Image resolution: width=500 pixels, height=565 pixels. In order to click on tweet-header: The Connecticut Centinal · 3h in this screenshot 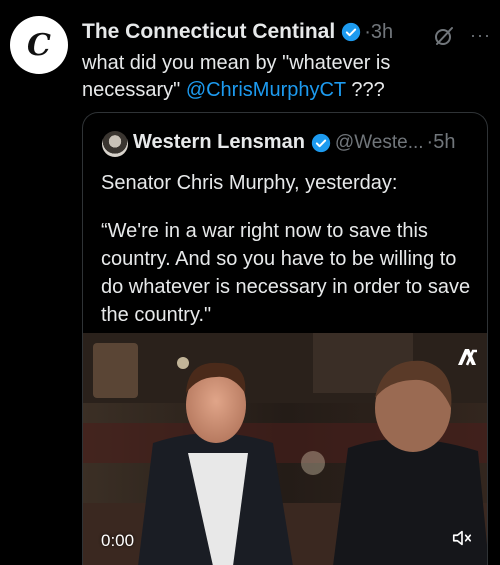, I will do `click(237, 32)`.